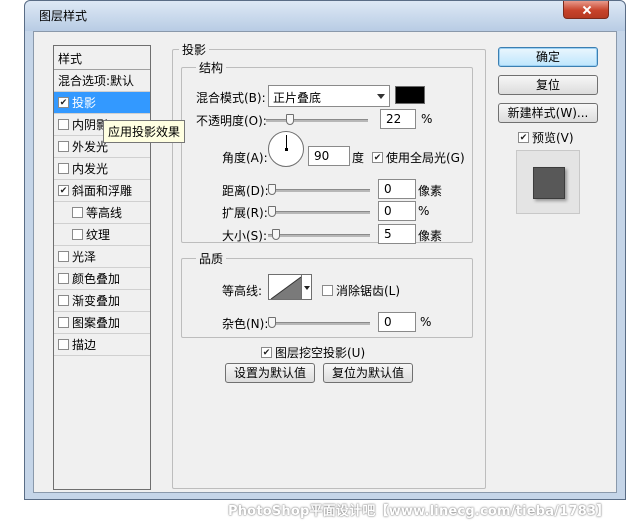 The width and height of the screenshot is (636, 528). I want to click on preview-checkbox: ✔, so click(523, 137).